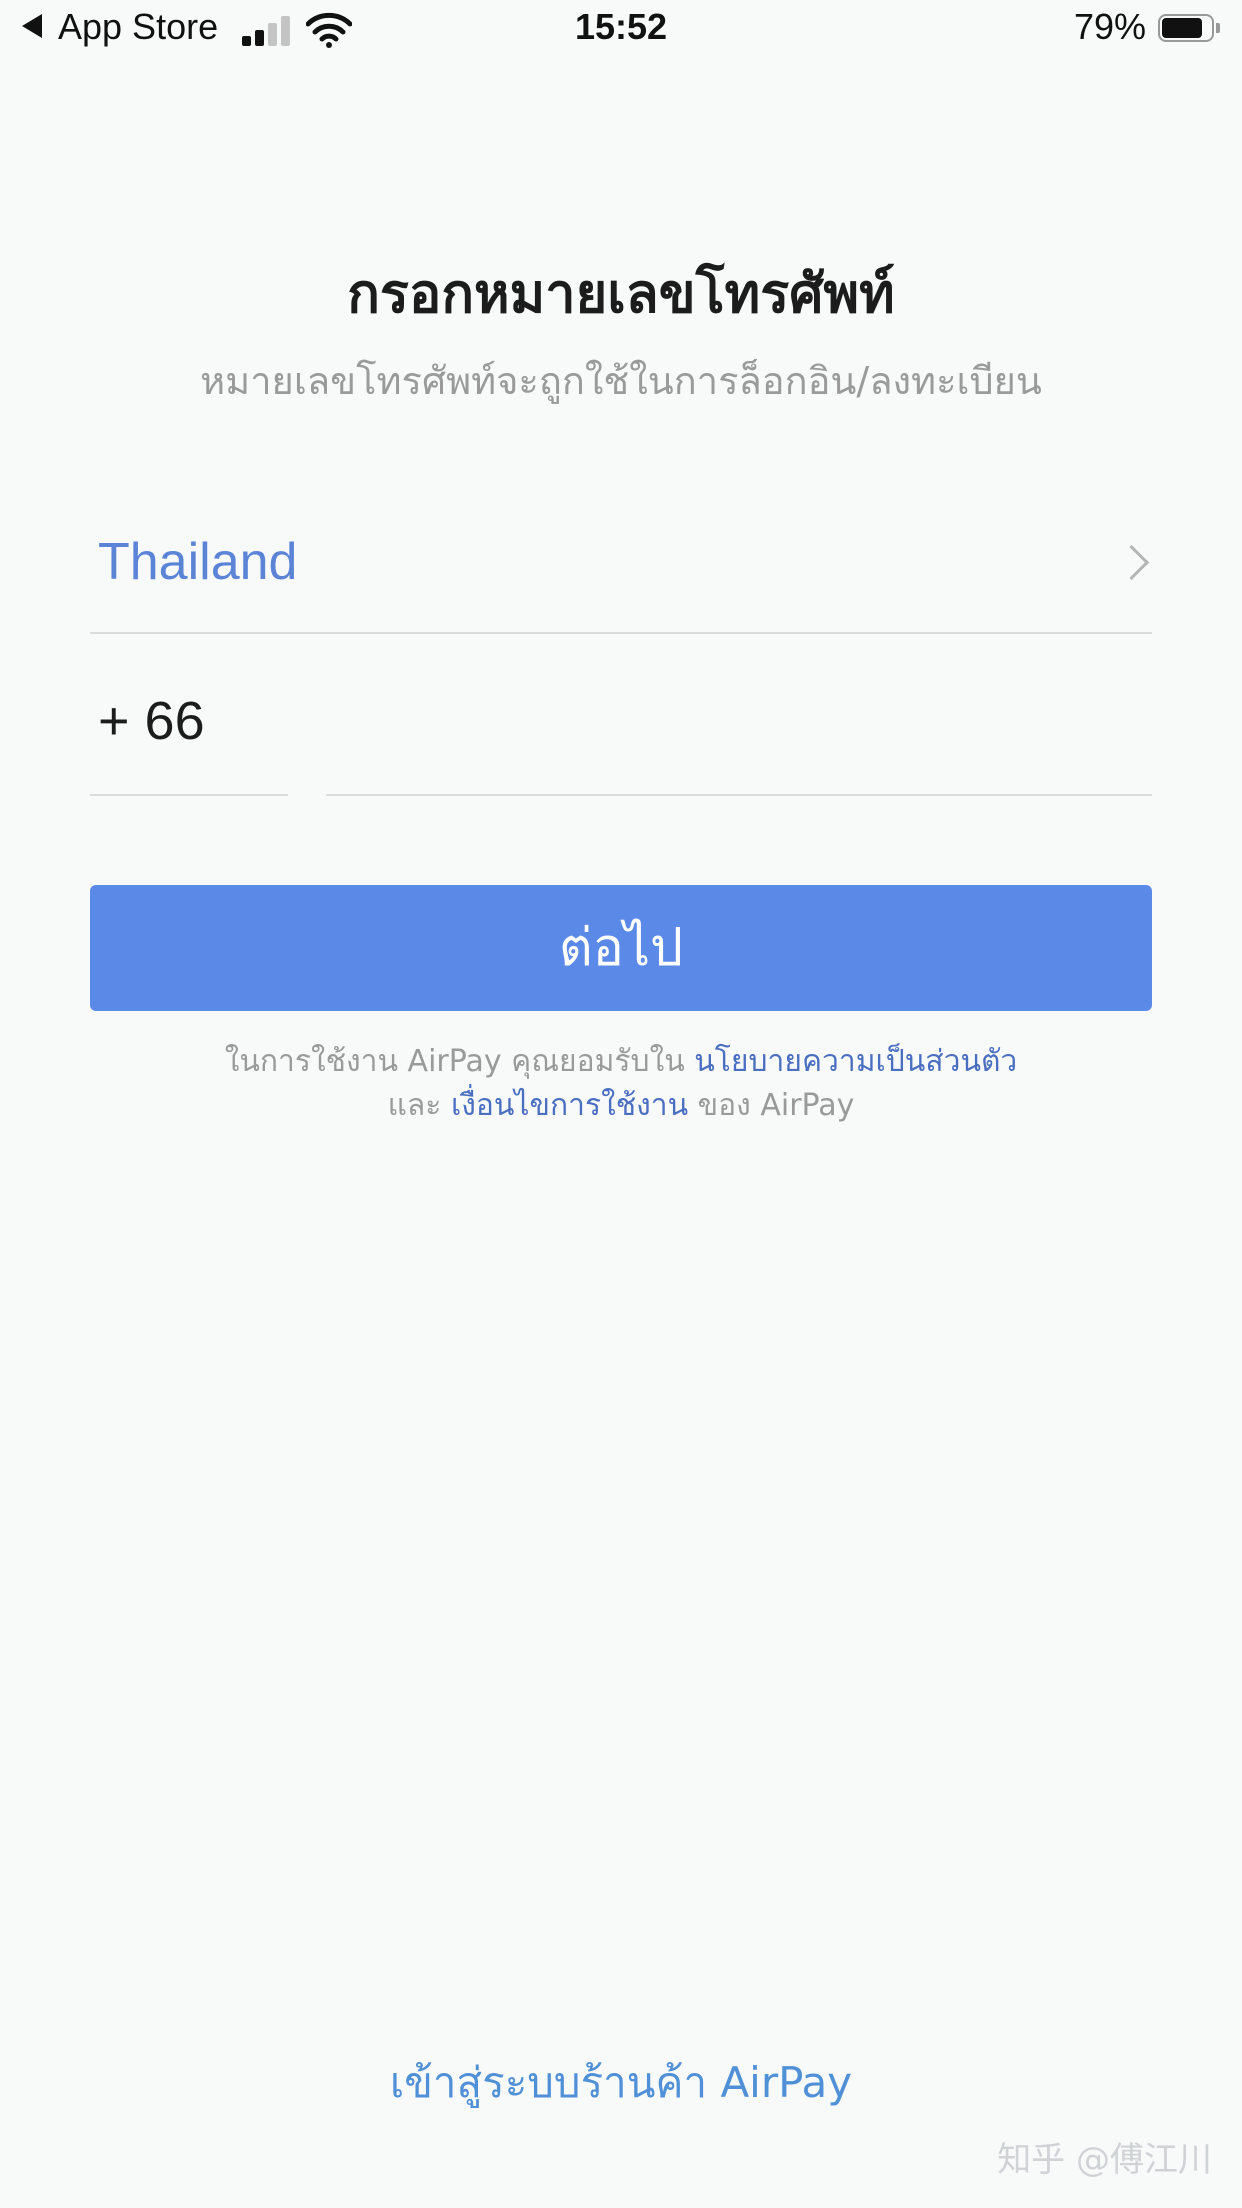 The image size is (1242, 2208). I want to click on country-name: Thailand, so click(198, 562).